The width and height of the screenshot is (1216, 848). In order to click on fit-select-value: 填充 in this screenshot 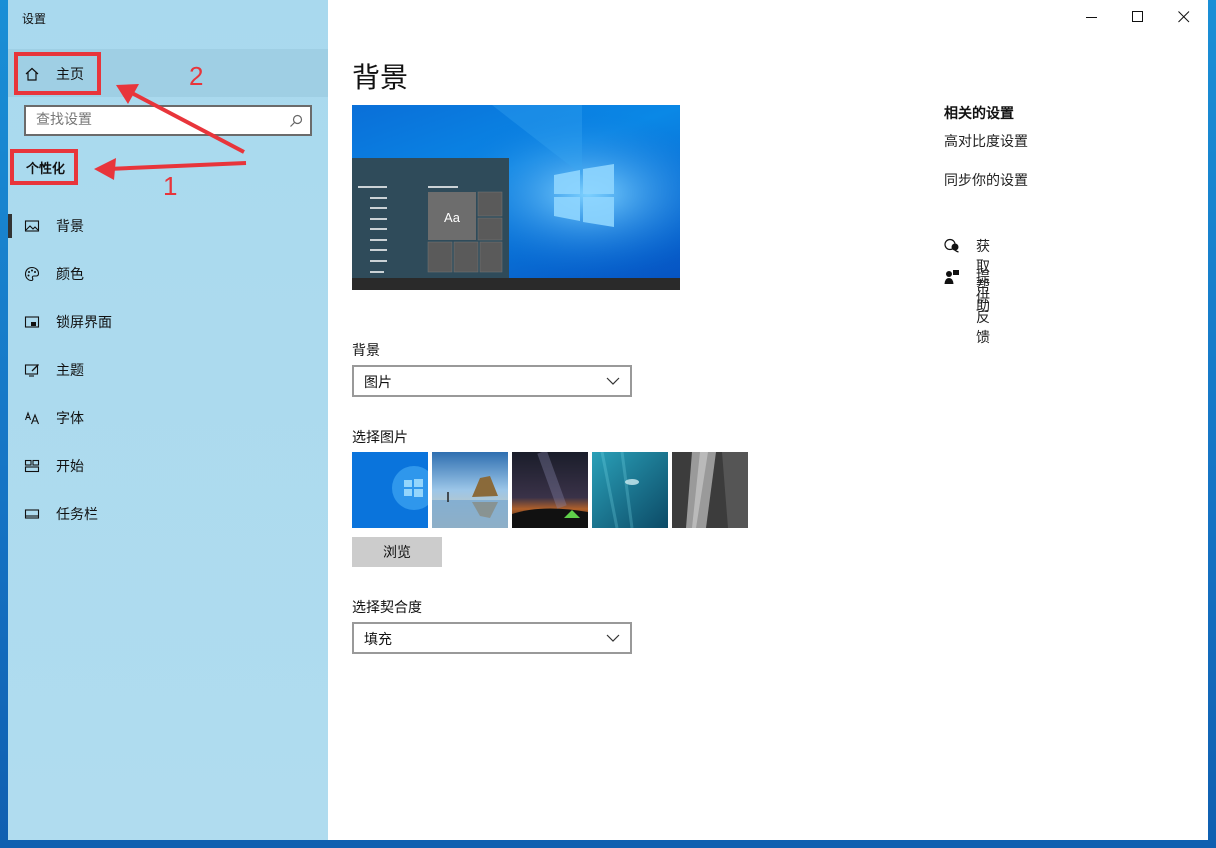, I will do `click(378, 640)`.